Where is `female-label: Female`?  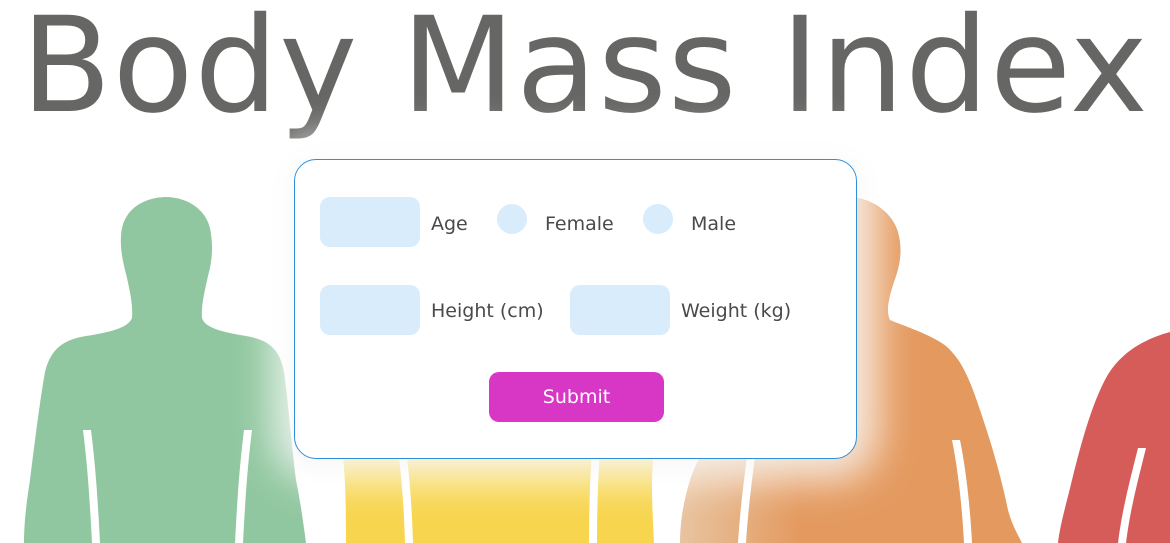 female-label: Female is located at coordinates (579, 224).